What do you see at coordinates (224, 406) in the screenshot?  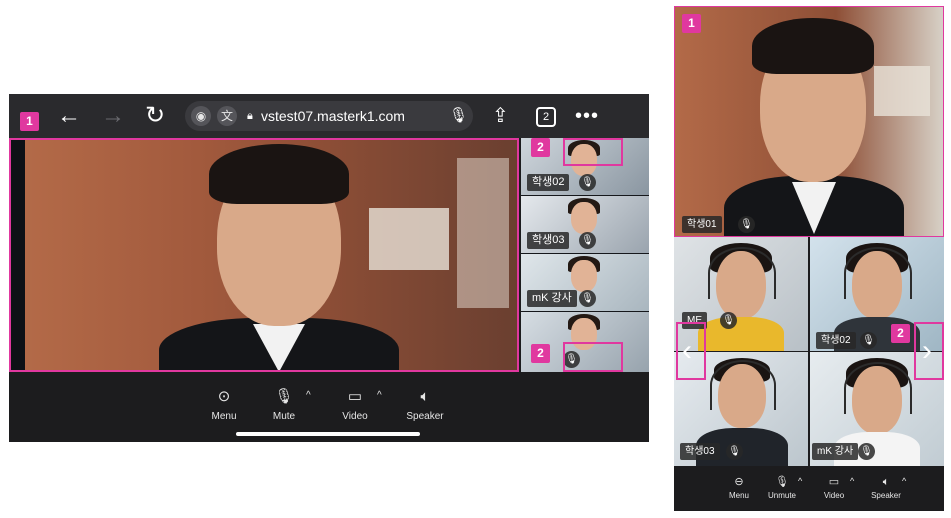 I see `menu-button: ⊙ Menu` at bounding box center [224, 406].